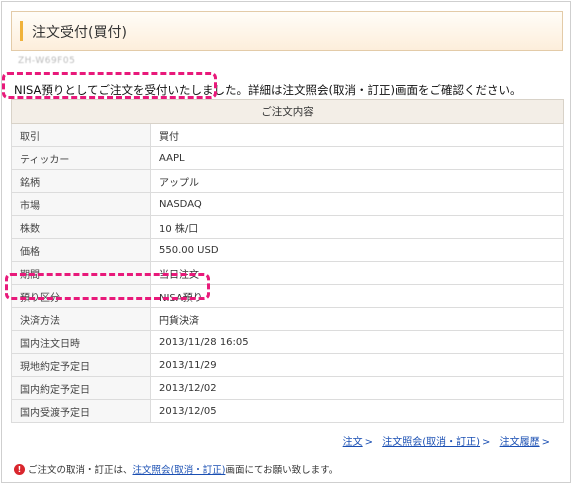  I want to click on row-value-ticker: AAPL, so click(357, 158).